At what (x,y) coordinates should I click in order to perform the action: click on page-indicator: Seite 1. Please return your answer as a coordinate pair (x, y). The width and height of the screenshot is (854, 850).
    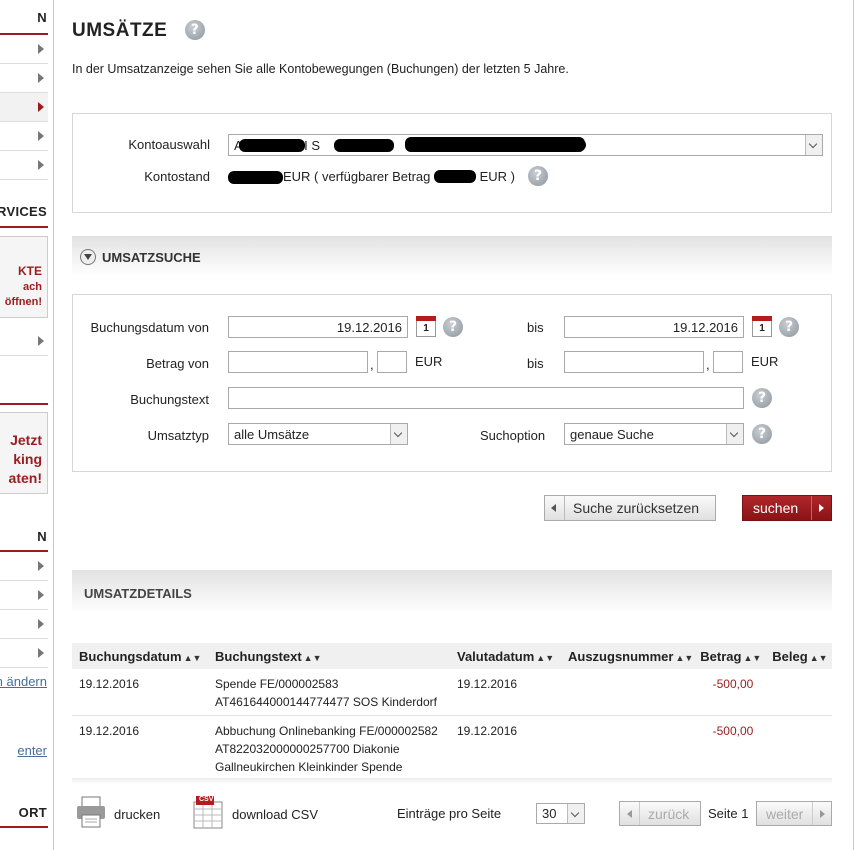
    Looking at the image, I should click on (728, 813).